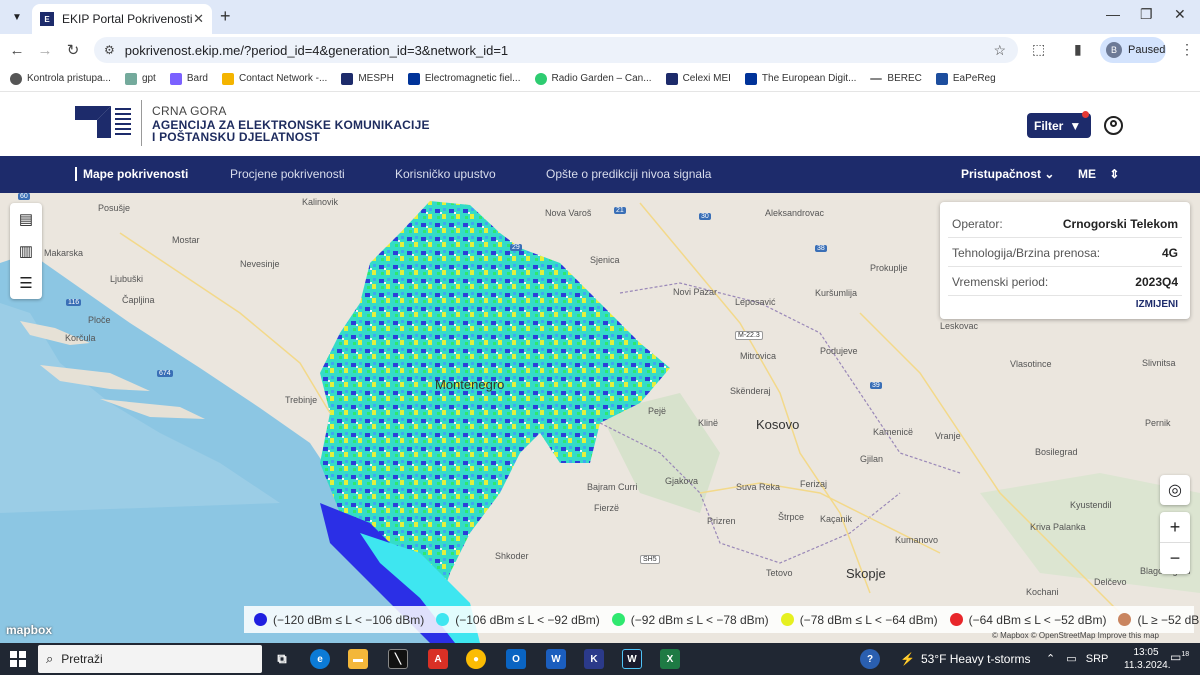  I want to click on extensions-puzzle-icon: ⬚, so click(1038, 49).